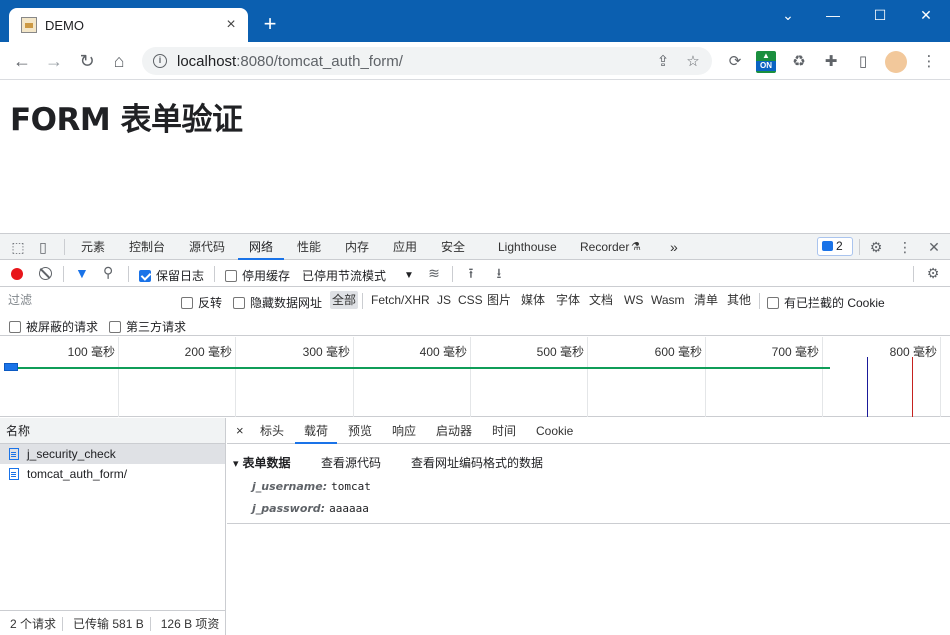 Image resolution: width=950 pixels, height=635 pixels. I want to click on tab-initiator: 启动器, so click(454, 431).